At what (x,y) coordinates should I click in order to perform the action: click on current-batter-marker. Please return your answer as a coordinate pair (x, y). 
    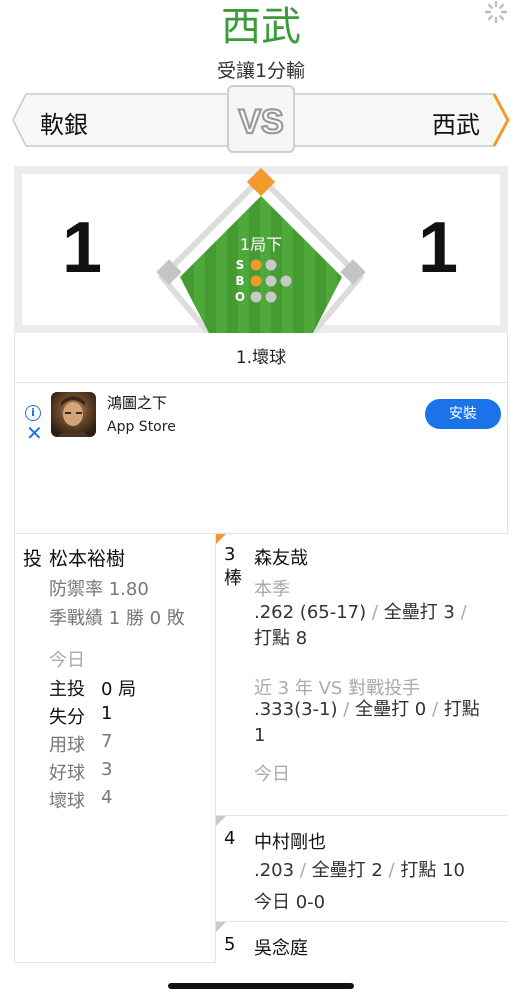
    Looking at the image, I should click on (221, 539).